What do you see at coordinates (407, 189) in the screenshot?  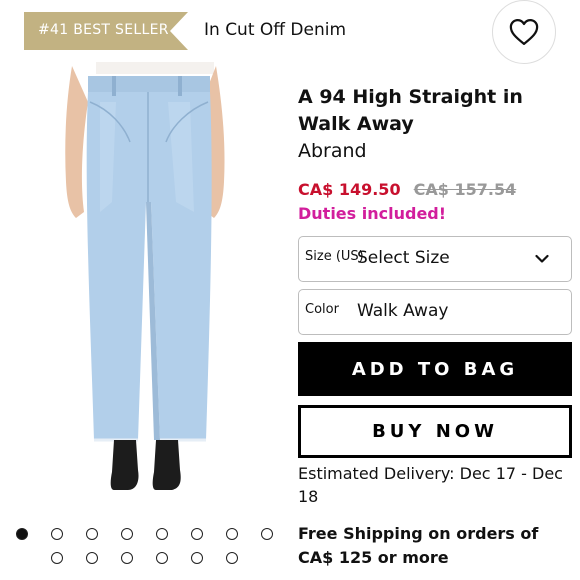 I see `price-row: CA$ 149.50 CA$ 157.54` at bounding box center [407, 189].